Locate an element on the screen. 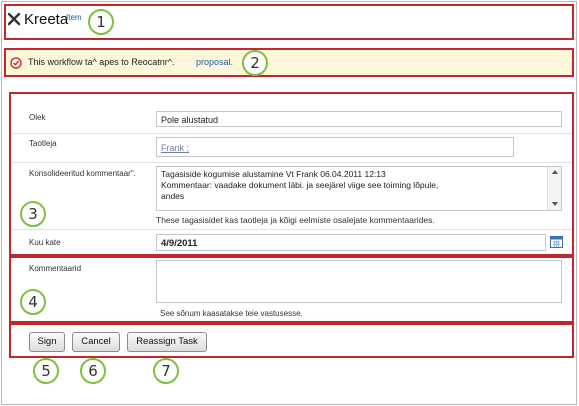 Image resolution: width=579 pixels, height=406 pixels. comment-scrollbar is located at coordinates (554, 188).